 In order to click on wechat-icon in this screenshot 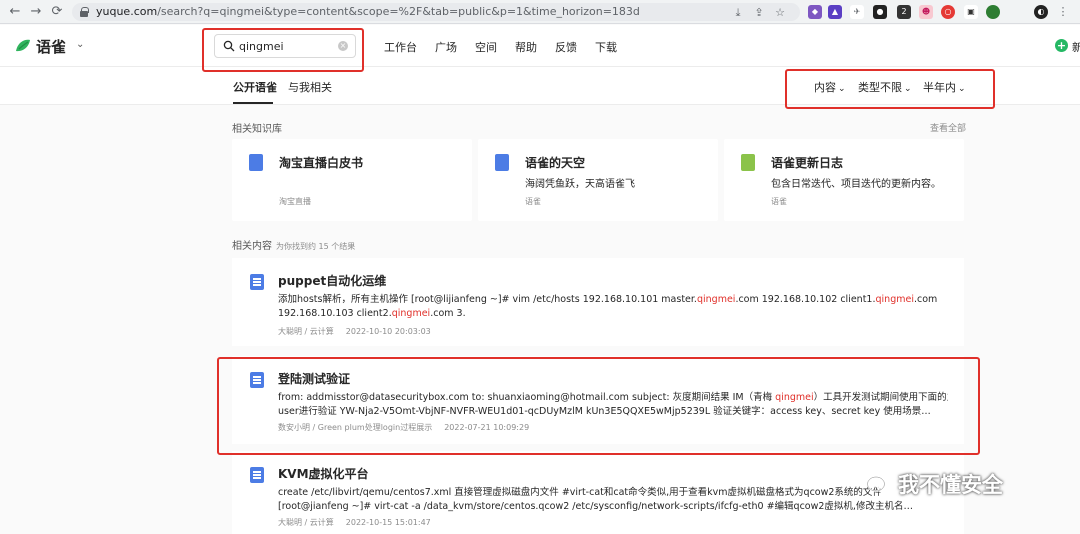, I will do `click(879, 485)`.